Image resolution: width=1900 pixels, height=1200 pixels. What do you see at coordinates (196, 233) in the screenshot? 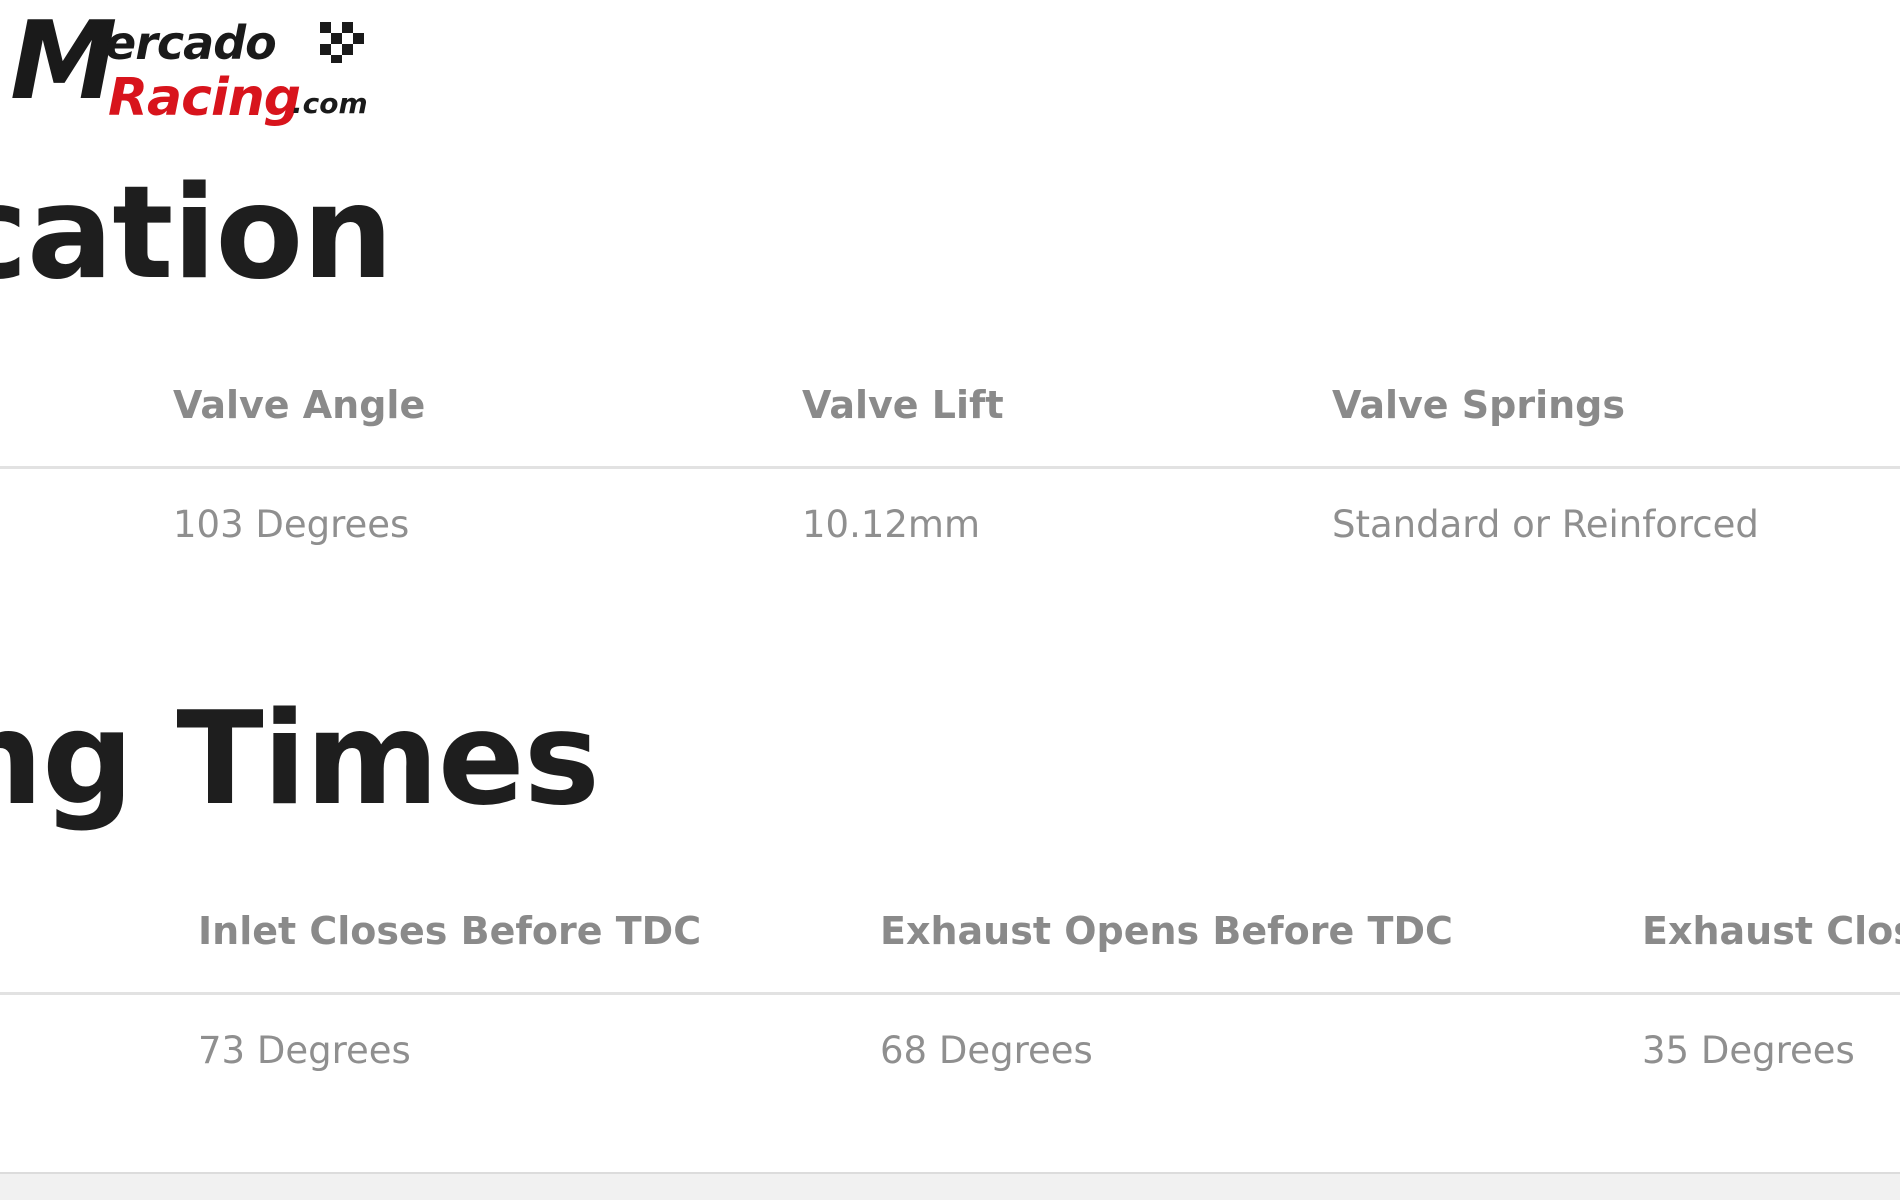
I see `section-heading-valve-specification: cation` at bounding box center [196, 233].